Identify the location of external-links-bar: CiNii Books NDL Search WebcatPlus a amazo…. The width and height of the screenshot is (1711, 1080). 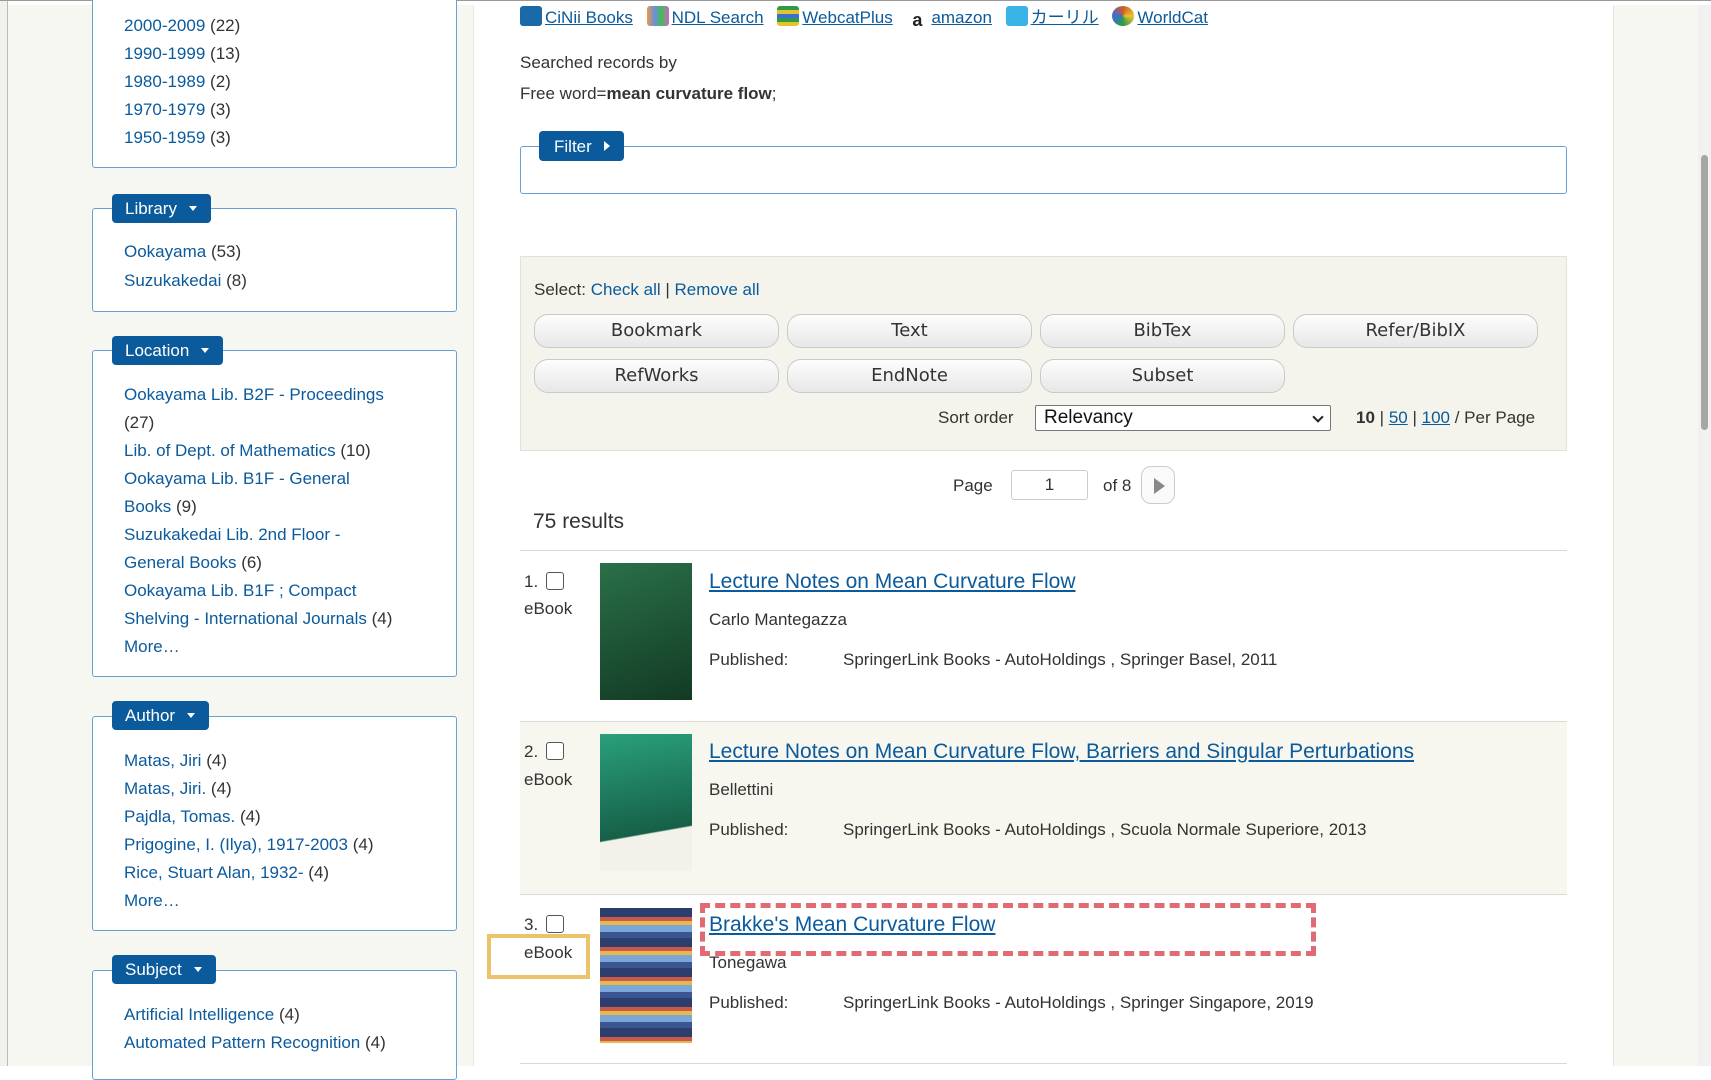
(868, 17).